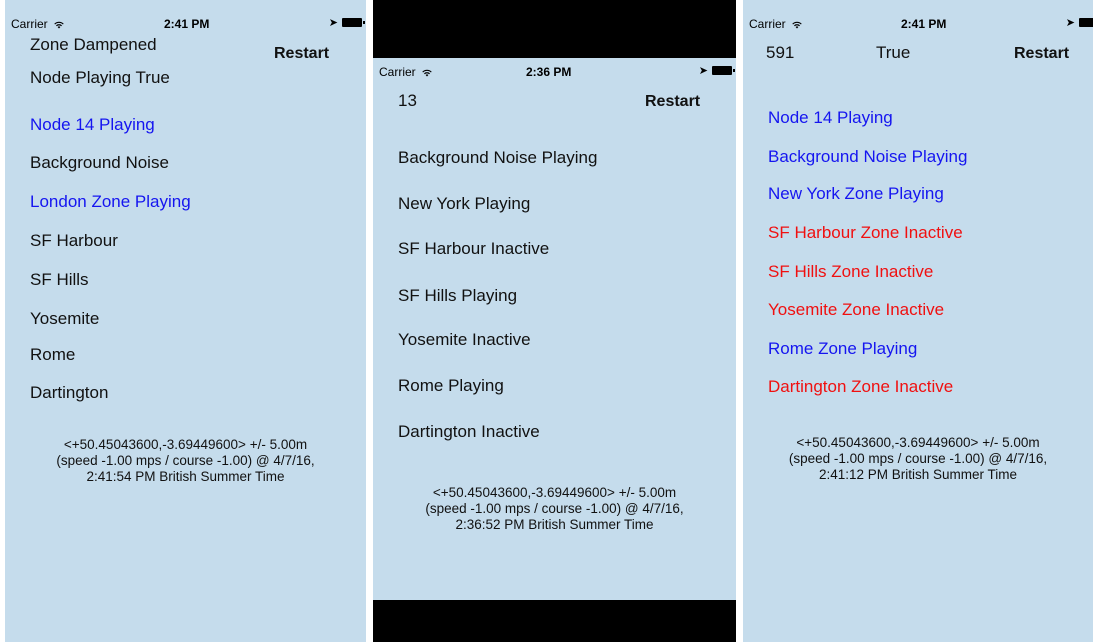  I want to click on zone-list-item: Rome, so click(53, 354).